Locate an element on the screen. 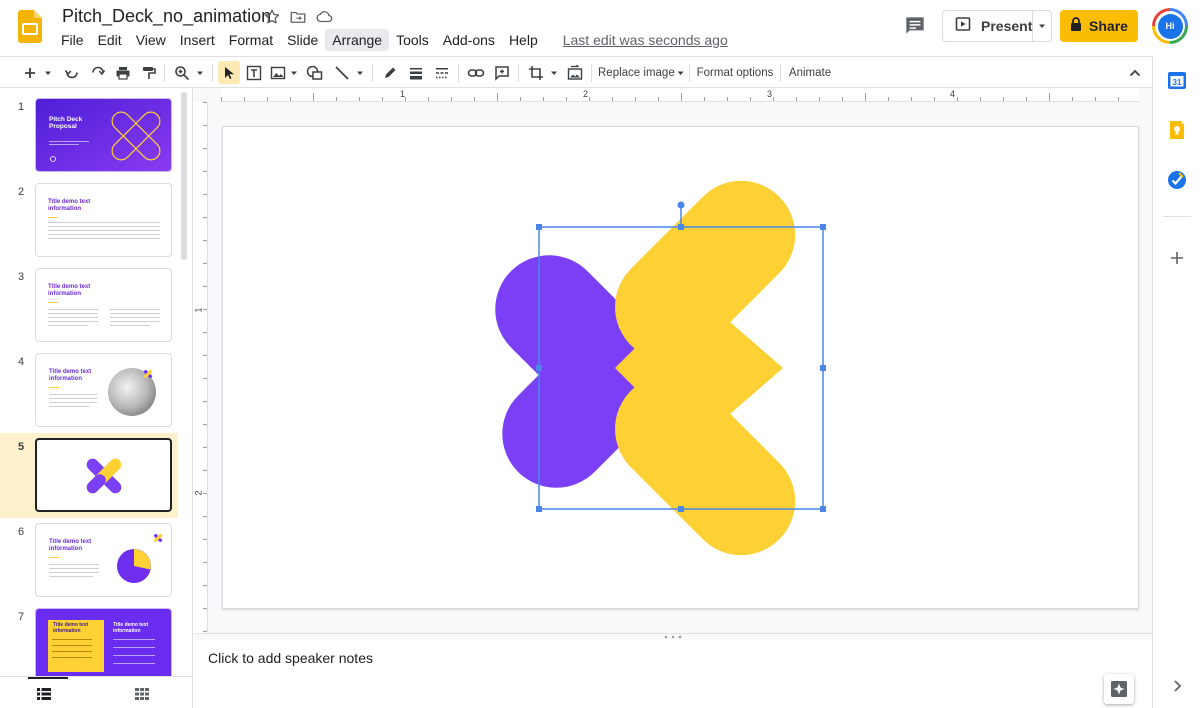 The width and height of the screenshot is (1200, 708). print-button is located at coordinates (123, 72).